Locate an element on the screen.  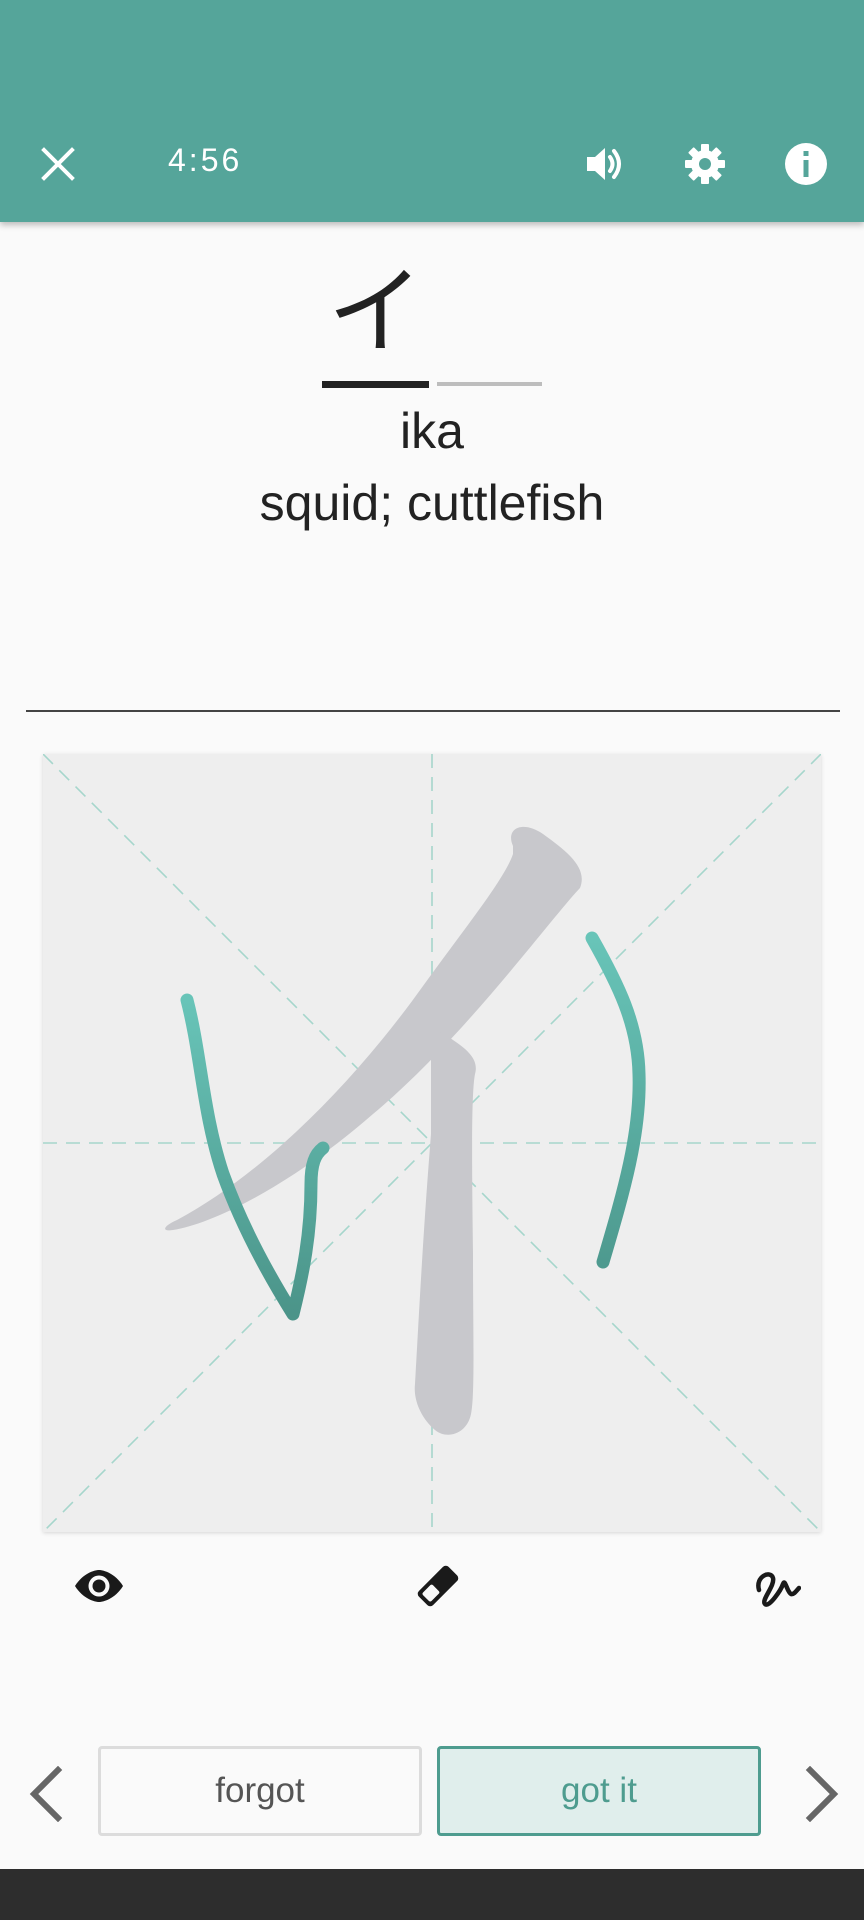
show-hint-button is located at coordinates (99, 1586).